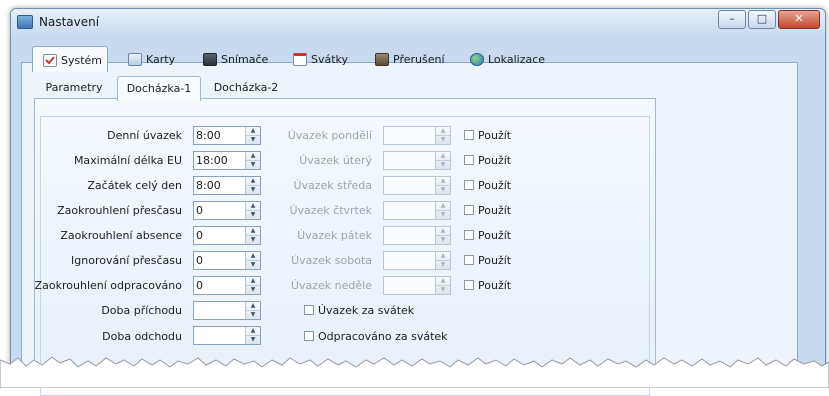  What do you see at coordinates (417, 260) in the screenshot?
I see `uvazek-sobota-input: ▲ ▼` at bounding box center [417, 260].